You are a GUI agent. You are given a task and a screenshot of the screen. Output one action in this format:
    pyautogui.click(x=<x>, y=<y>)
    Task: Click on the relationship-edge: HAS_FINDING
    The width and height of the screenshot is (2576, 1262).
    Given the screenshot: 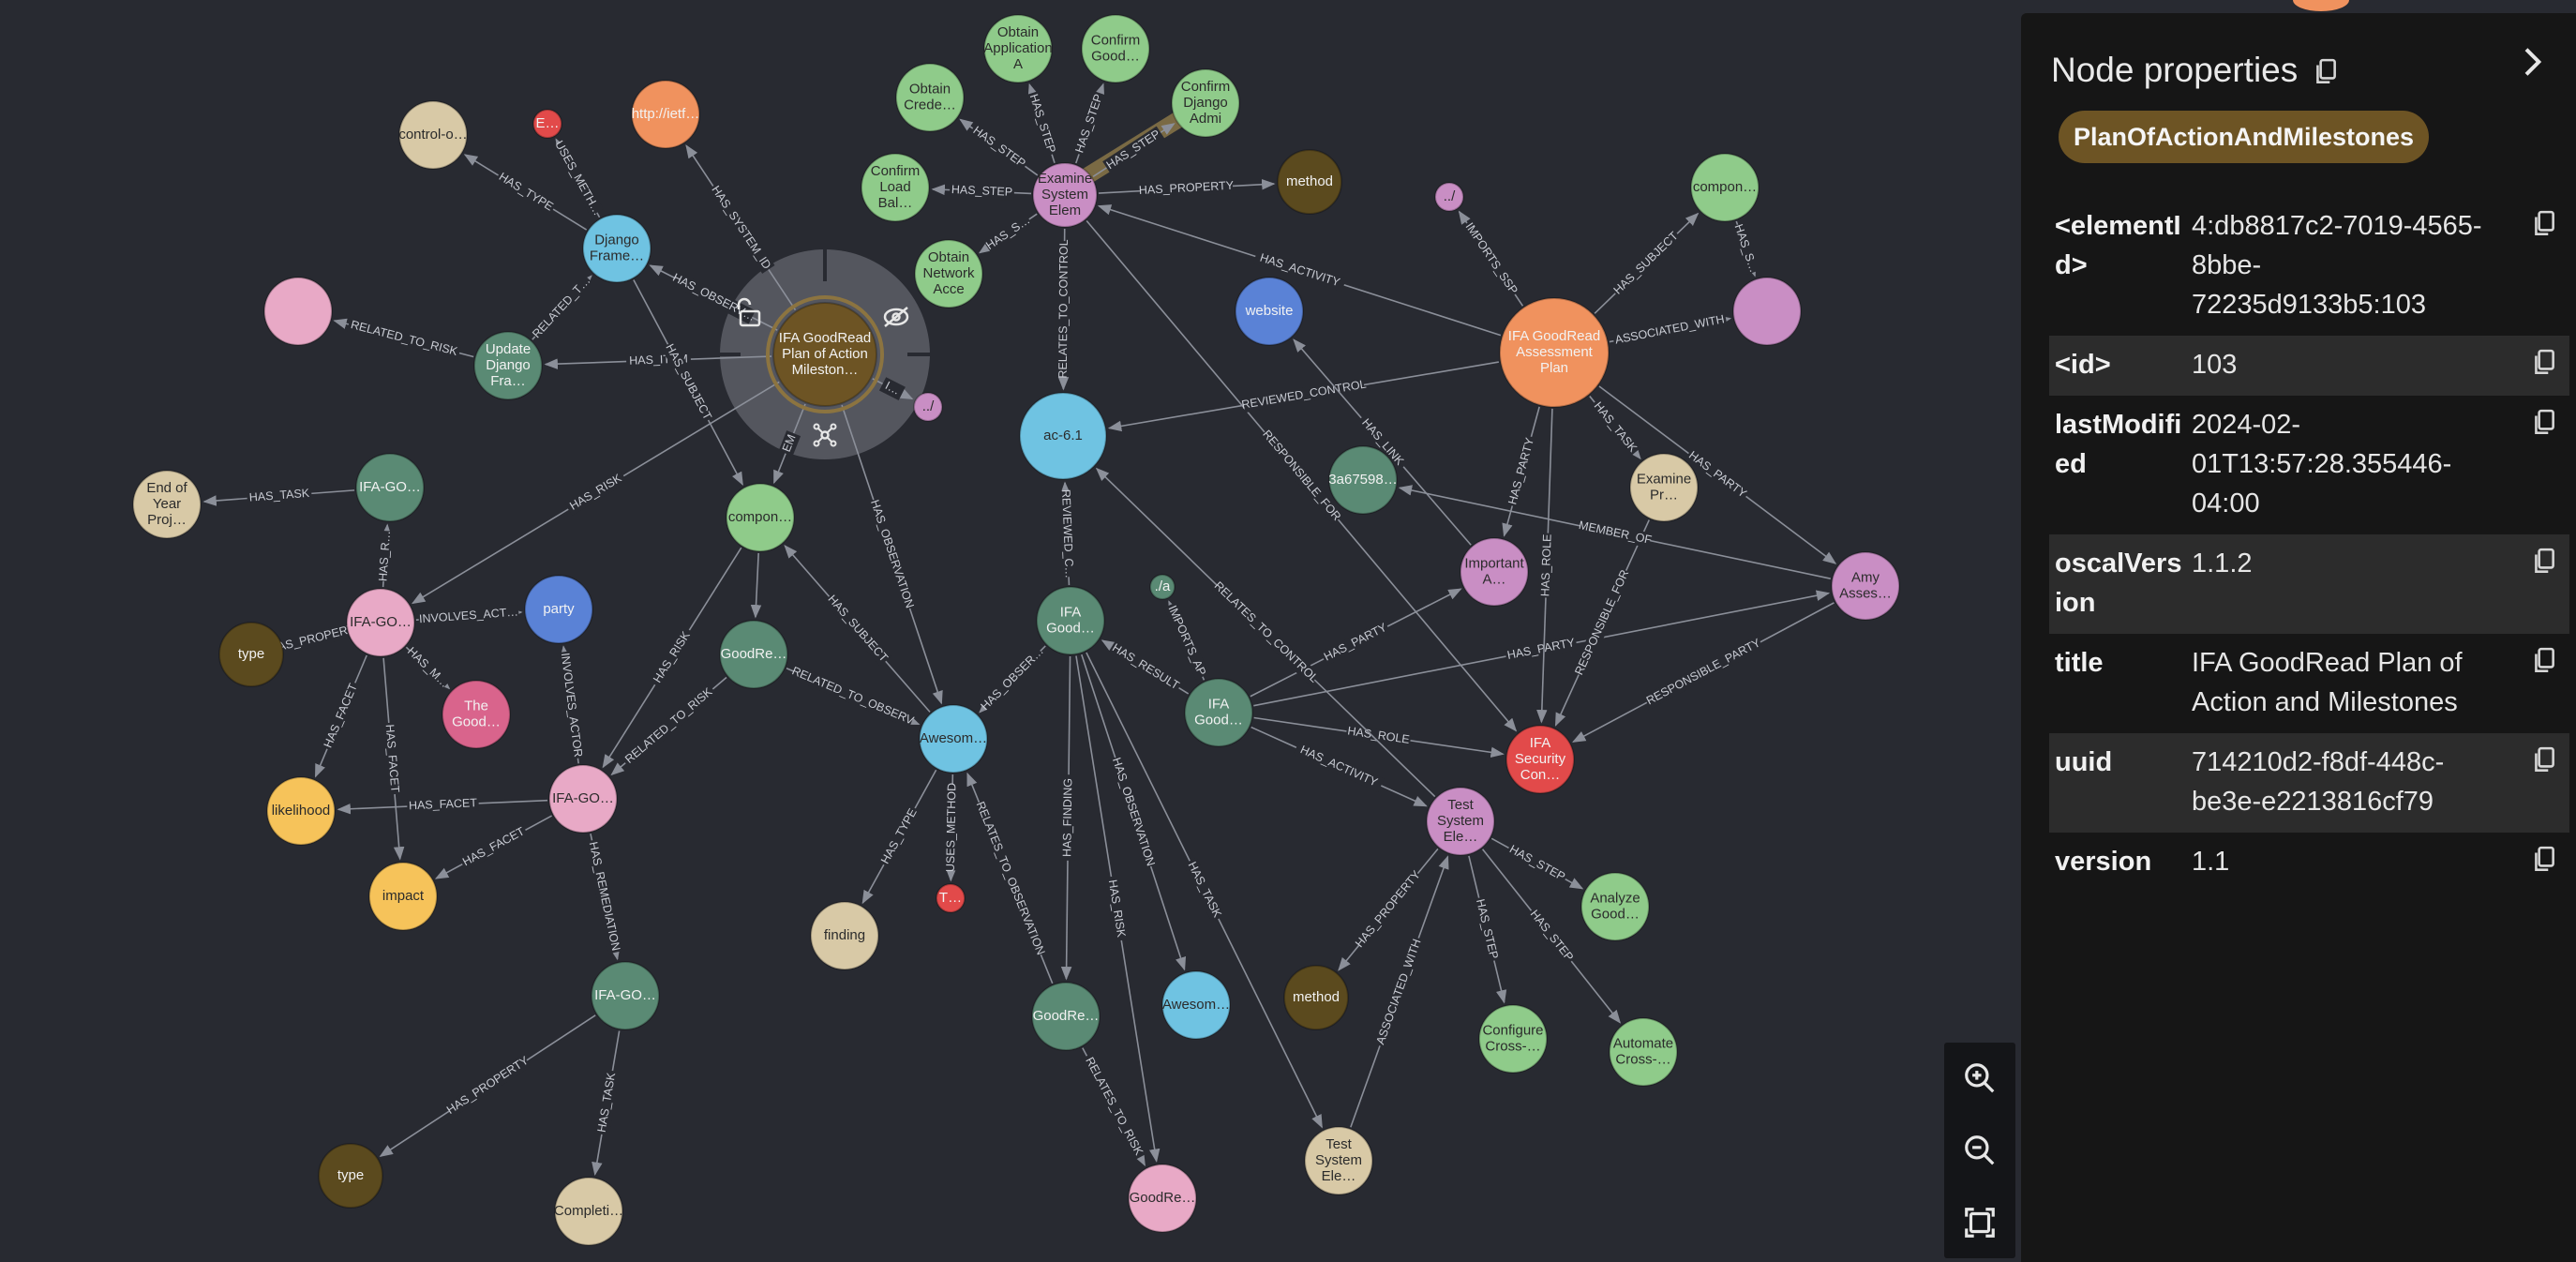 What is the action you would take?
    pyautogui.click(x=1068, y=818)
    